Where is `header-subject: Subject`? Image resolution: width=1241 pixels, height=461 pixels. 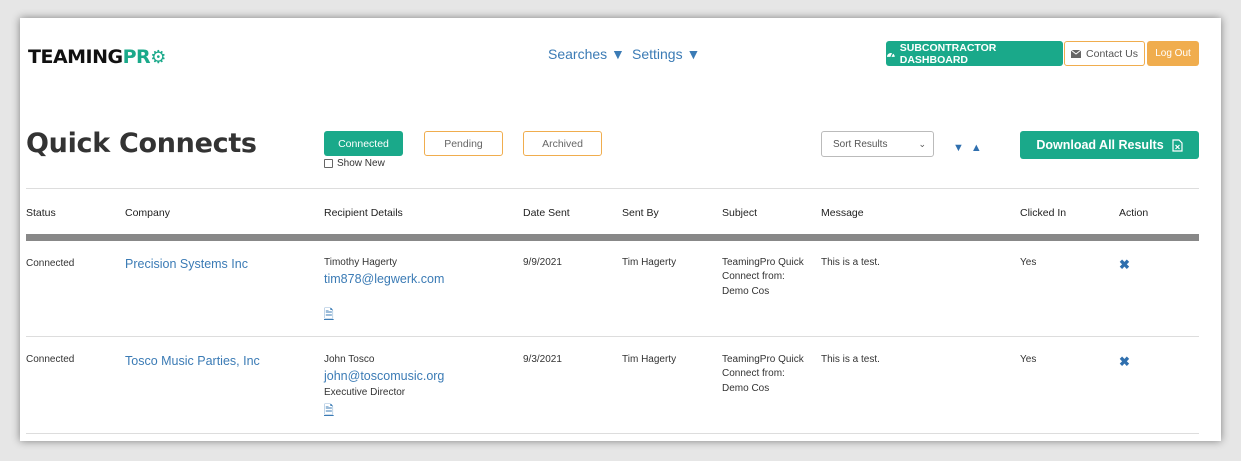 header-subject: Subject is located at coordinates (740, 213).